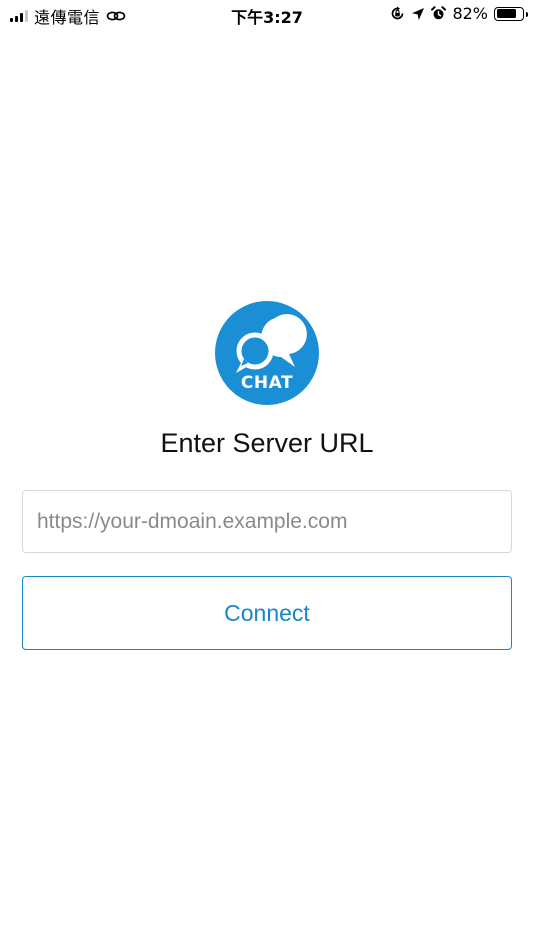 The height and width of the screenshot is (950, 534). I want to click on status-bar: 遠傳電信 下午3:27 82%, so click(267, 15).